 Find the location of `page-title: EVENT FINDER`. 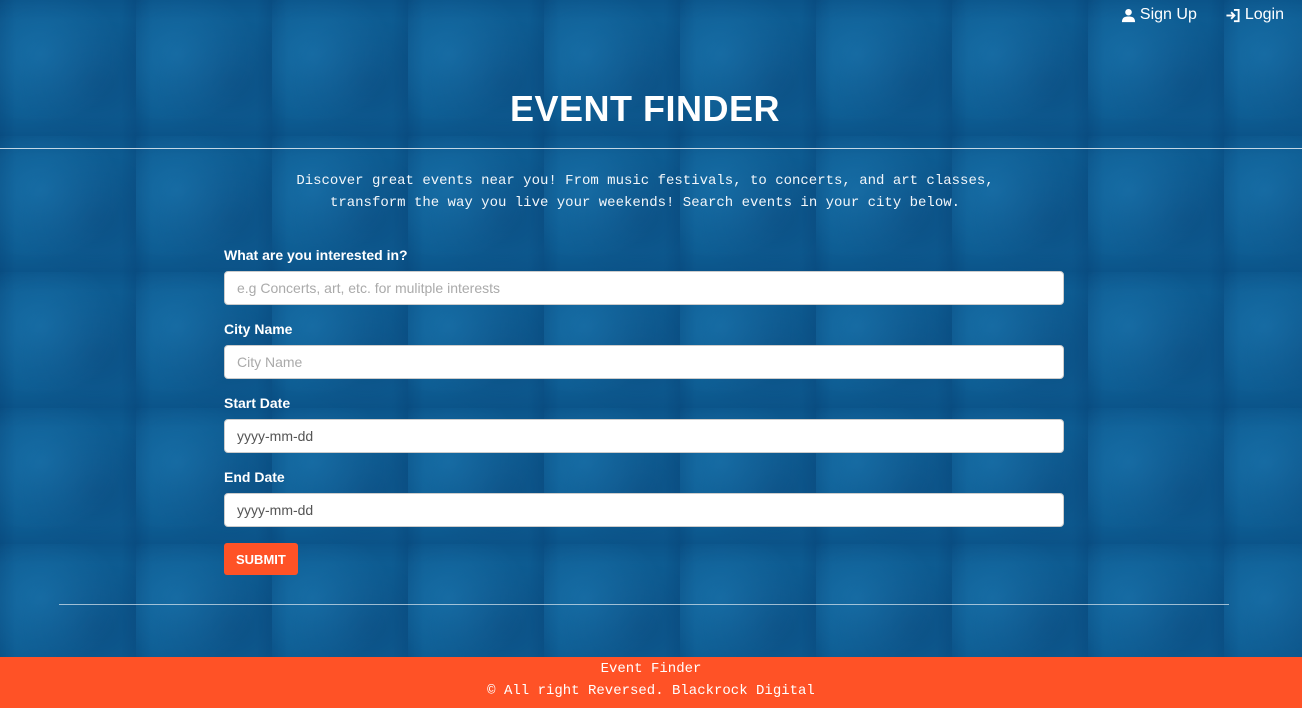

page-title: EVENT FINDER is located at coordinates (645, 108).